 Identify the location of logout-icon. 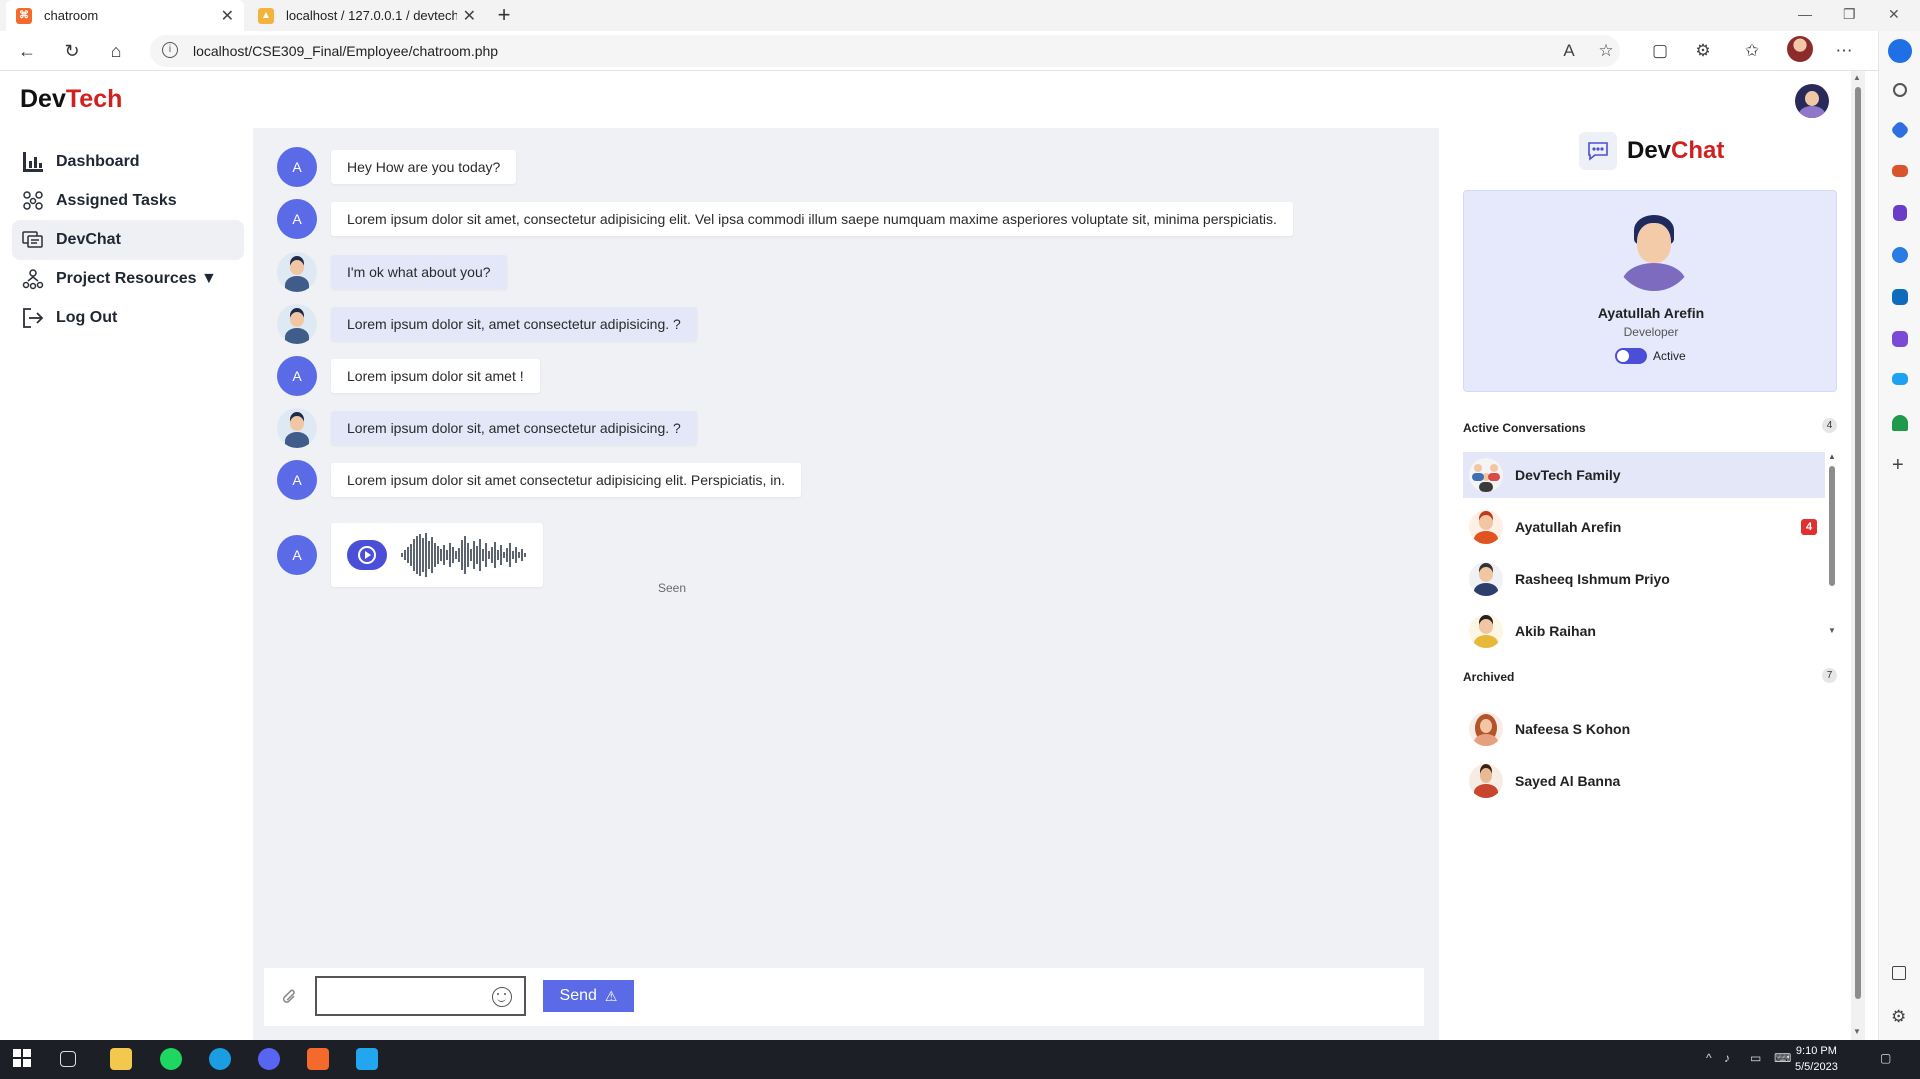
(33, 318).